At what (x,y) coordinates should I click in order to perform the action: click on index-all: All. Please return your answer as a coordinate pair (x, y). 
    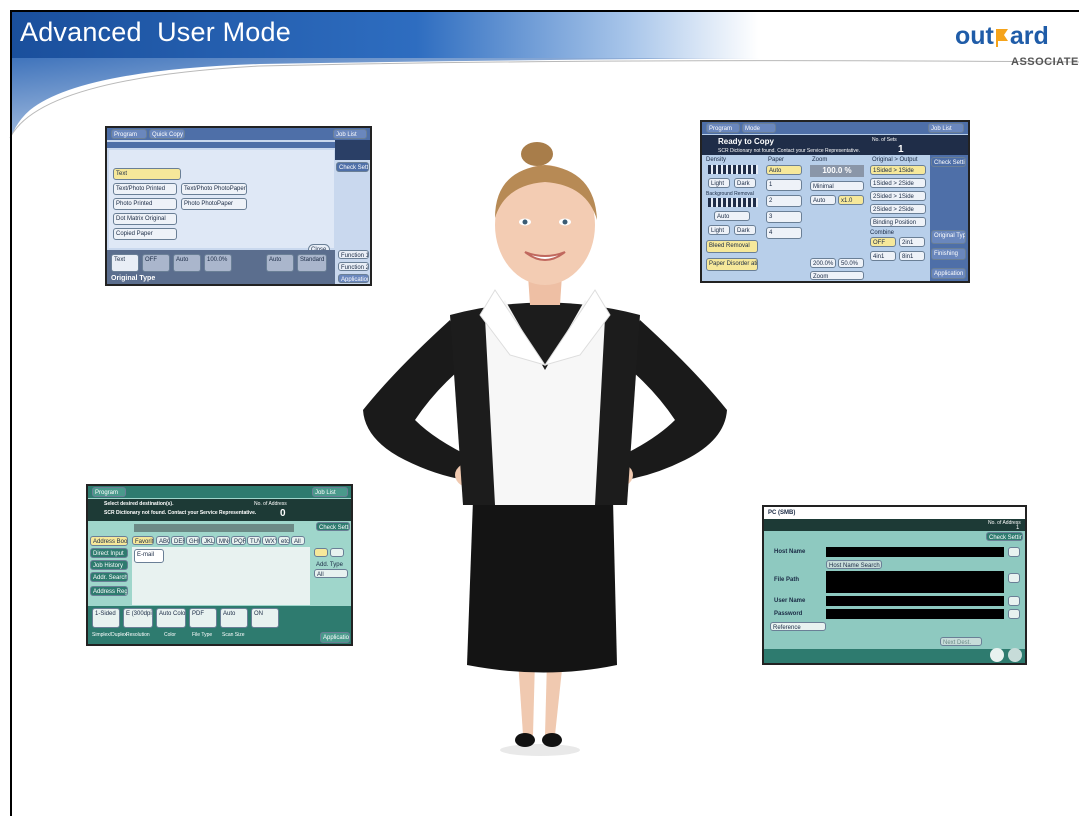
    Looking at the image, I should click on (298, 540).